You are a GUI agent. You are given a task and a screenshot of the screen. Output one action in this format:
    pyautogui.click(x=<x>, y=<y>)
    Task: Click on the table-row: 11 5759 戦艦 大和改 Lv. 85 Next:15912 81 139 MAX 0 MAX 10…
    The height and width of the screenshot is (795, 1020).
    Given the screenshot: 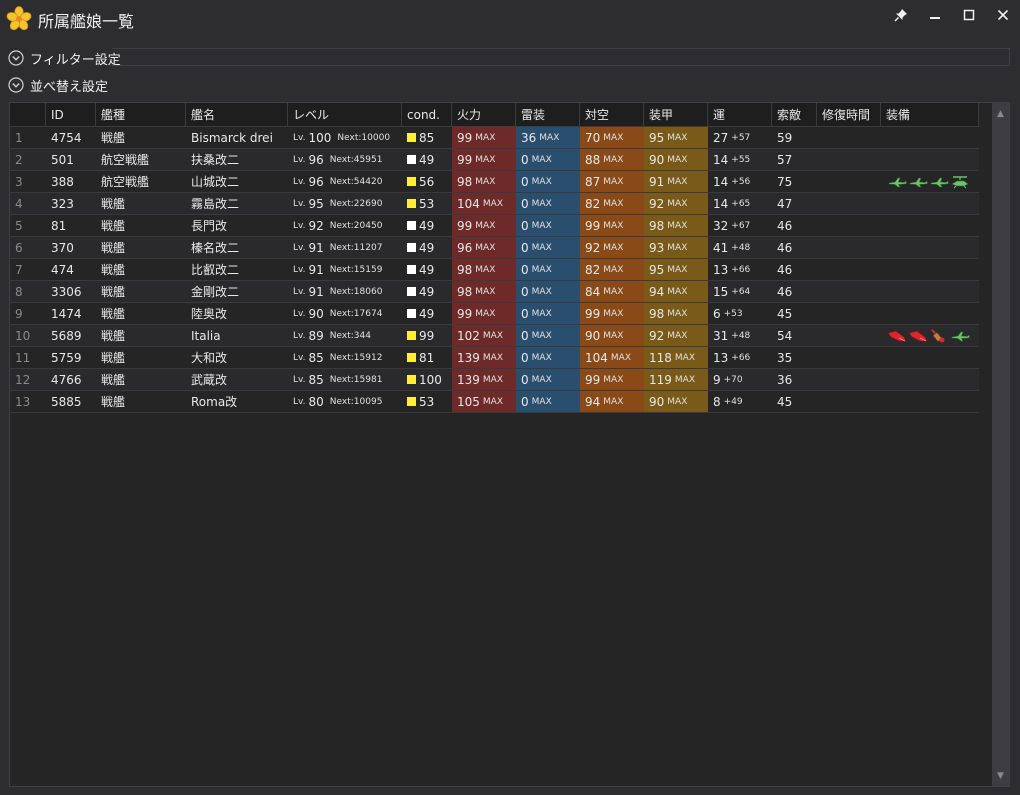 What is the action you would take?
    pyautogui.click(x=494, y=358)
    